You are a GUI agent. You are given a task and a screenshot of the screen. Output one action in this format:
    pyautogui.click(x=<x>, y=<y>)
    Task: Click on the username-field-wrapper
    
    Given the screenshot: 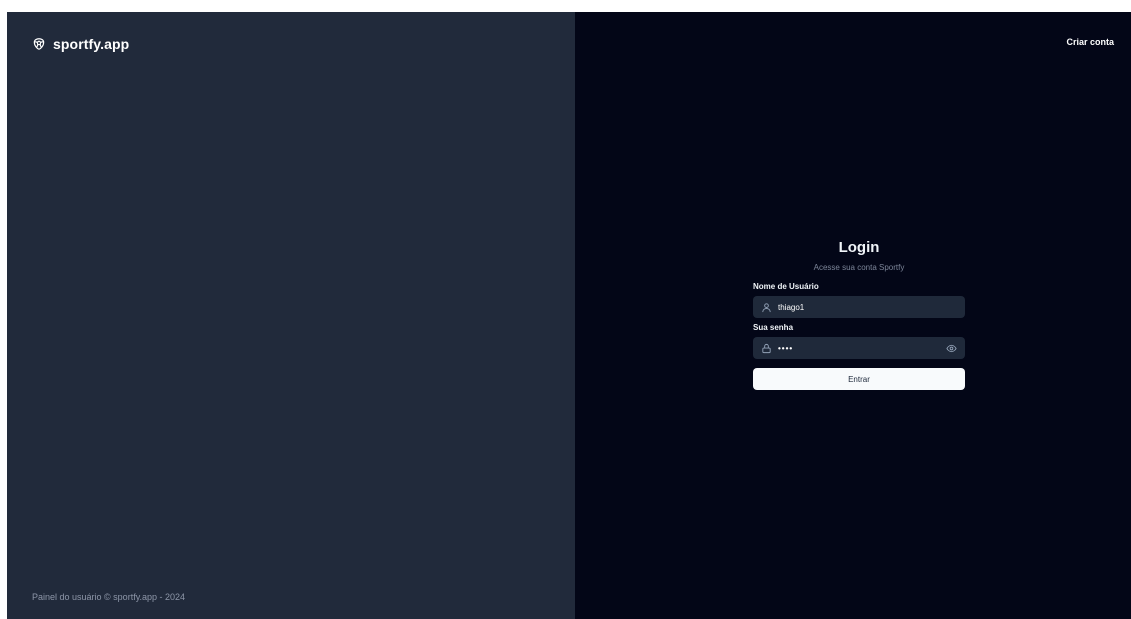 What is the action you would take?
    pyautogui.click(x=859, y=307)
    